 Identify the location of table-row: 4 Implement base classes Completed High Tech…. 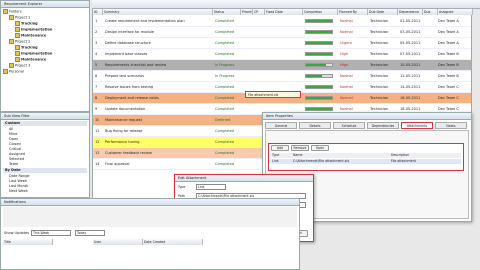
(282, 54).